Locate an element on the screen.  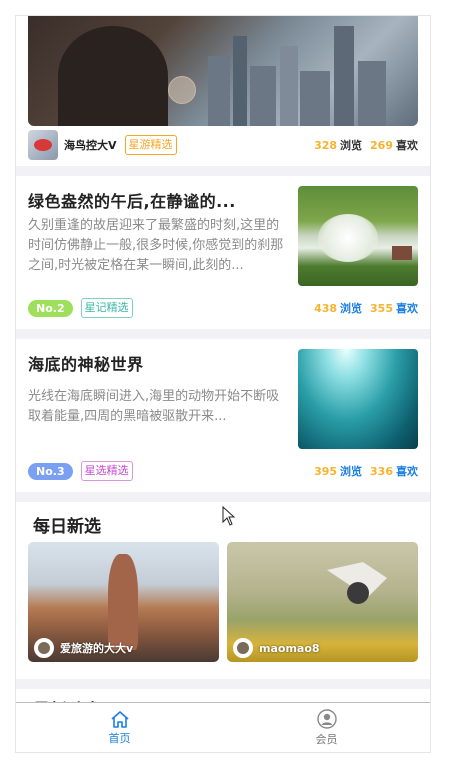
tab-label: 会员 is located at coordinates (326, 739).